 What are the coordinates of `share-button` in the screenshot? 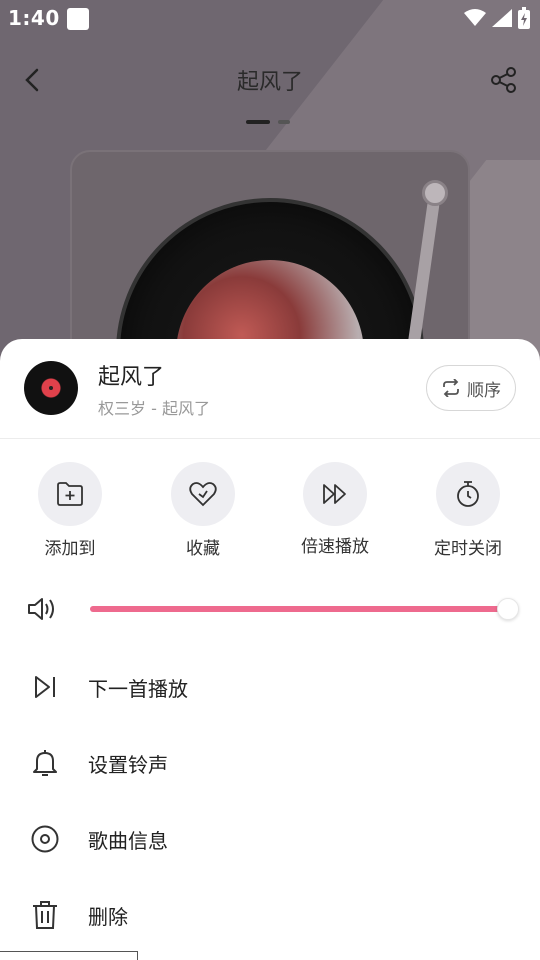 It's located at (504, 80).